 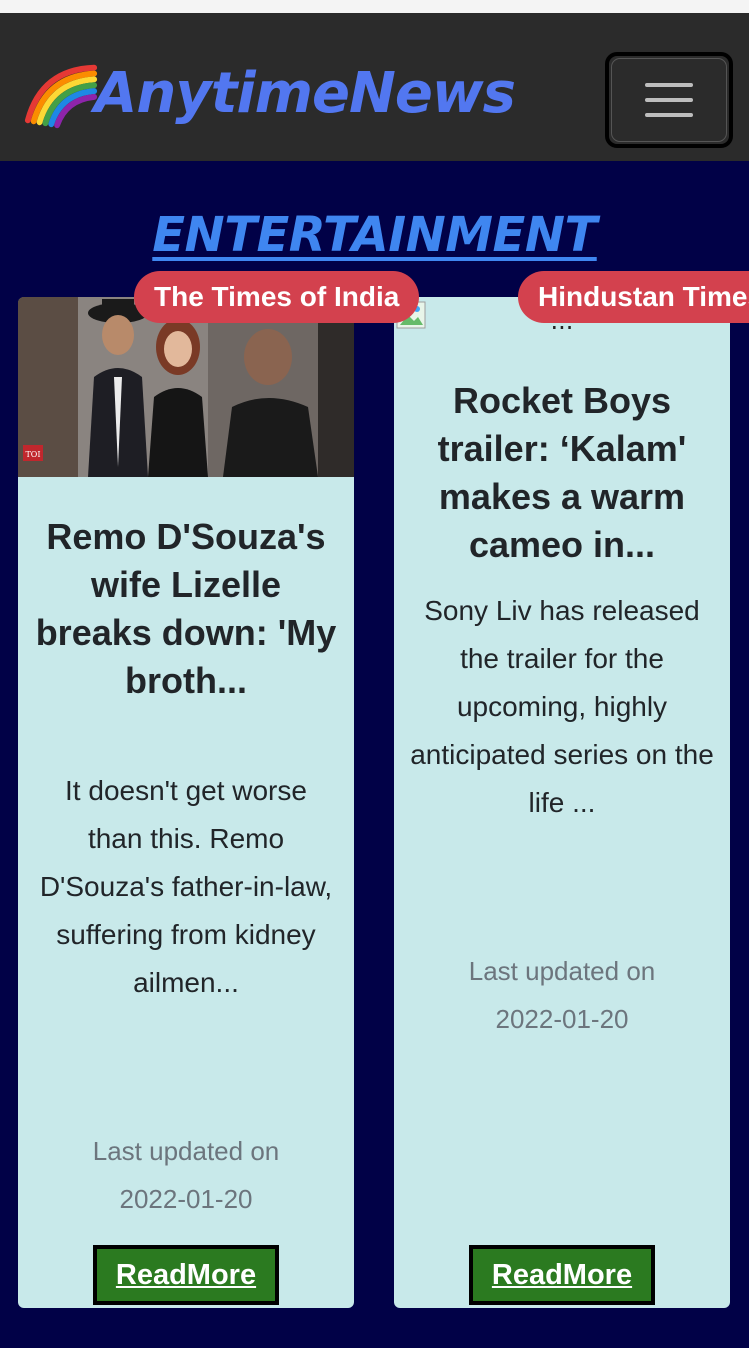 I want to click on hamburger-menu-icon, so click(x=669, y=100).